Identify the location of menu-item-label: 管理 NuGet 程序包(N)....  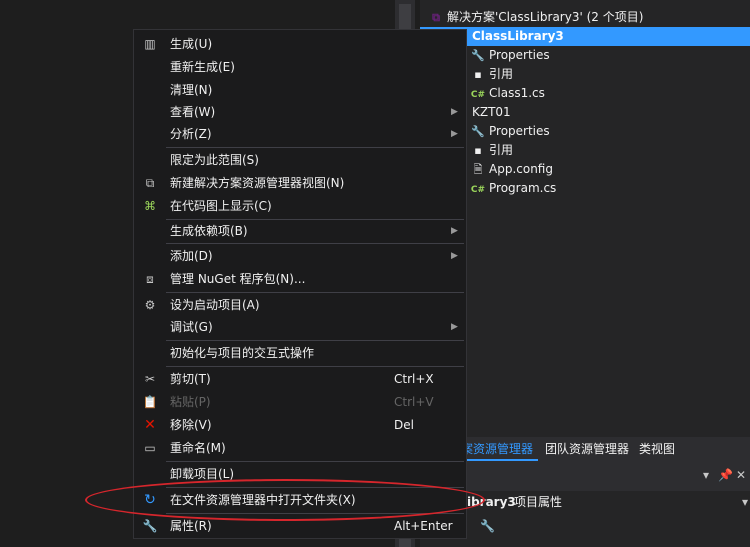
(238, 279).